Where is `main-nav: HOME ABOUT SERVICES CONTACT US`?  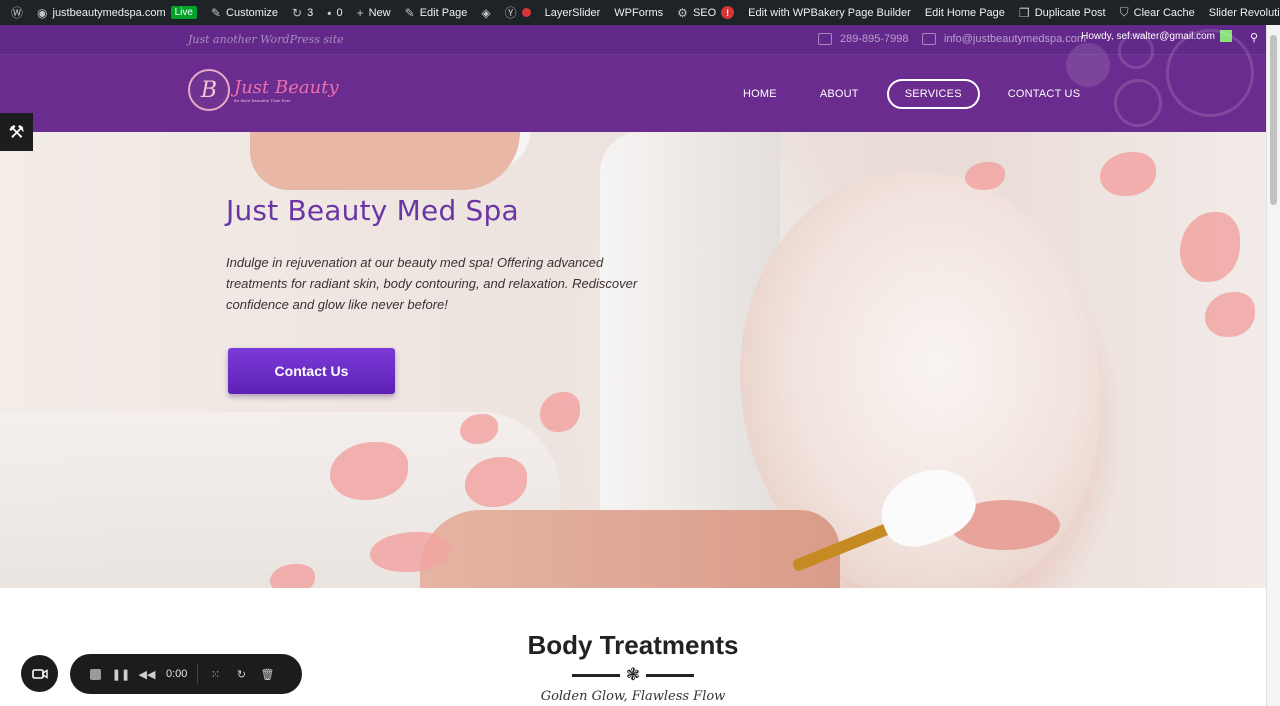 main-nav: HOME ABOUT SERVICES CONTACT US is located at coordinates (918, 94).